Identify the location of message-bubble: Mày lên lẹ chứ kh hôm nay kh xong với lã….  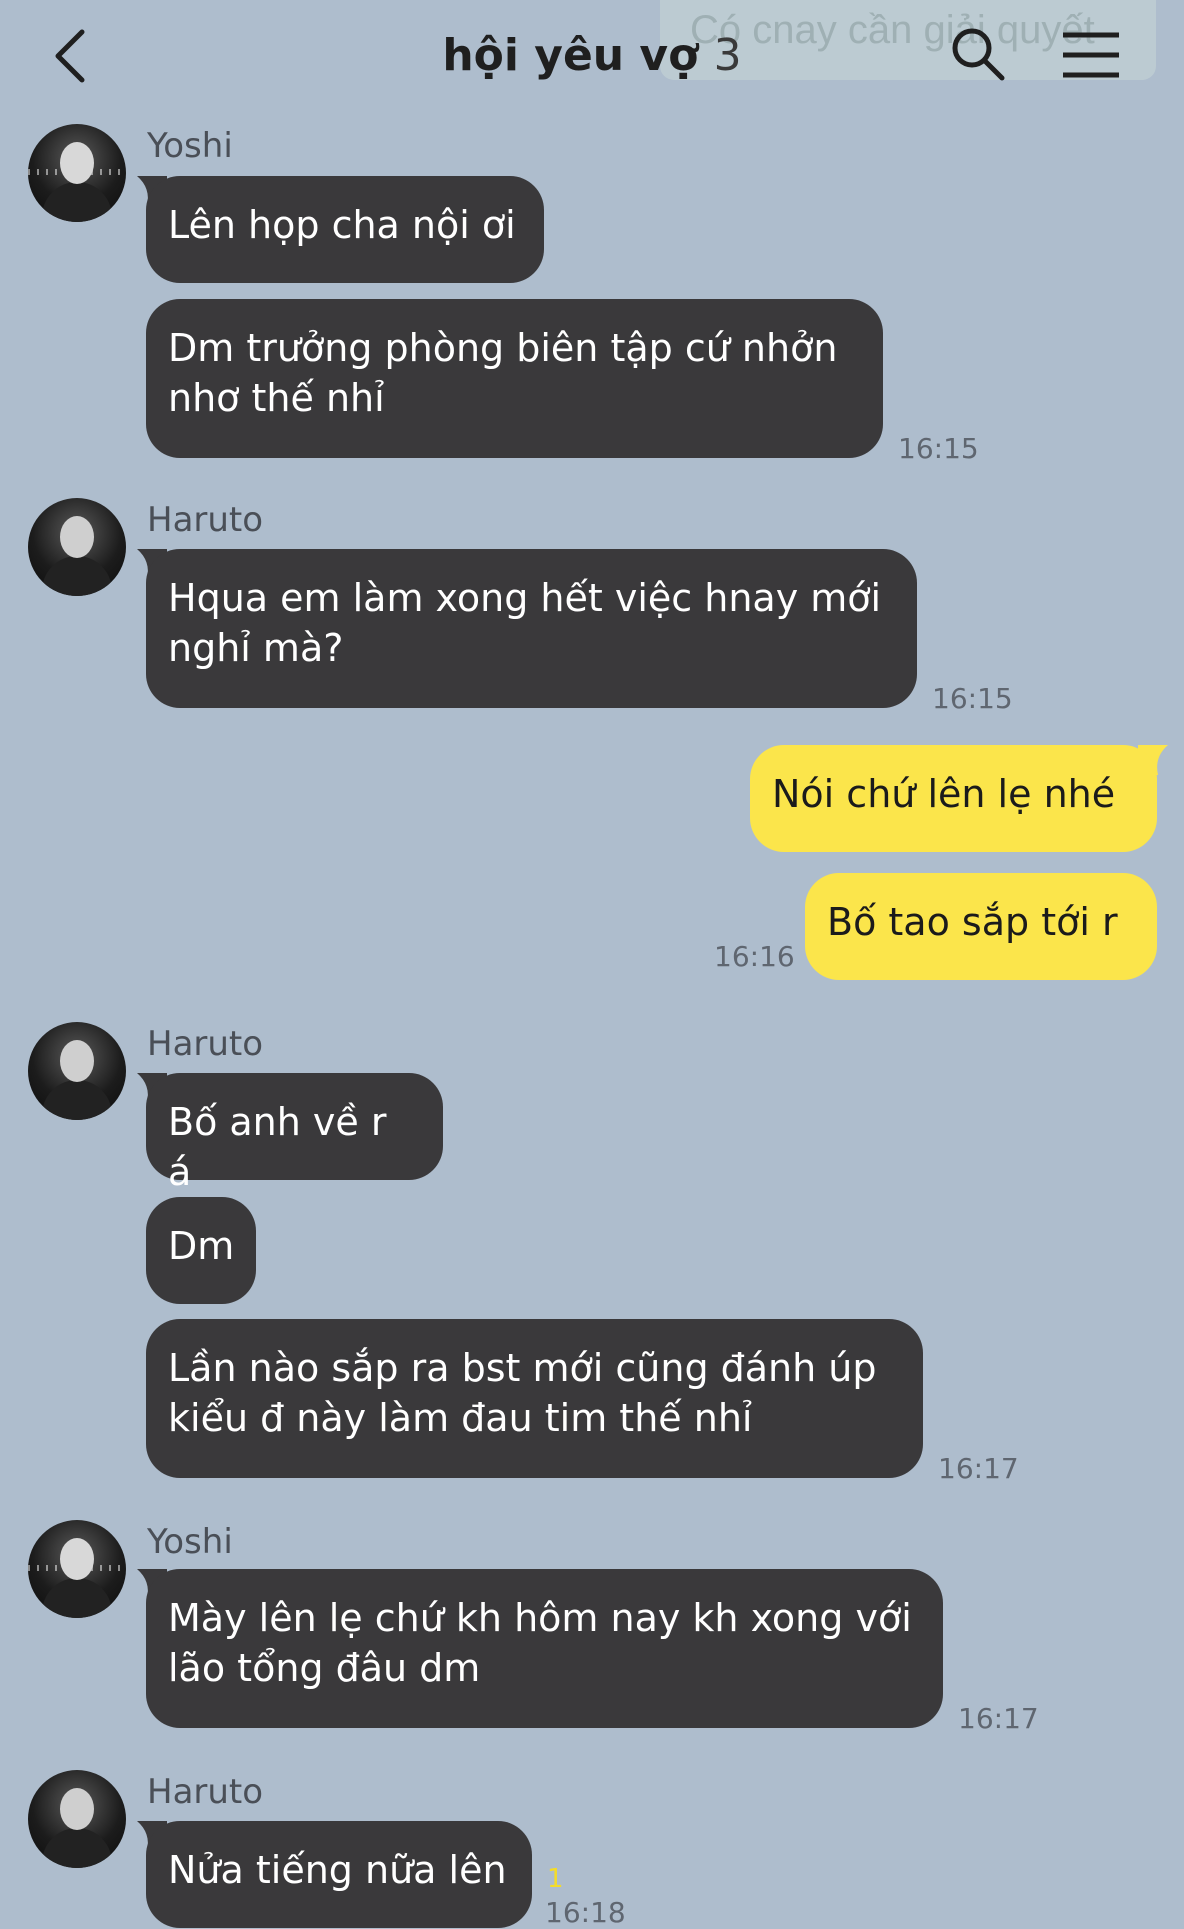
(544, 1648).